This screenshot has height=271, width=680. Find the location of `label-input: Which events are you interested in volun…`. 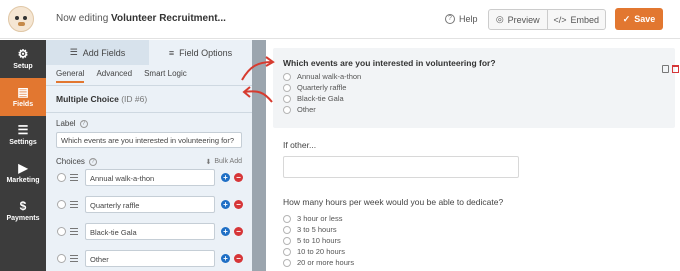

label-input: Which events are you interested in volun… is located at coordinates (149, 140).